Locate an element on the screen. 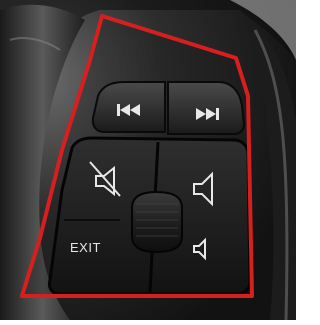  thumbwheel-scroll is located at coordinates (157, 222).